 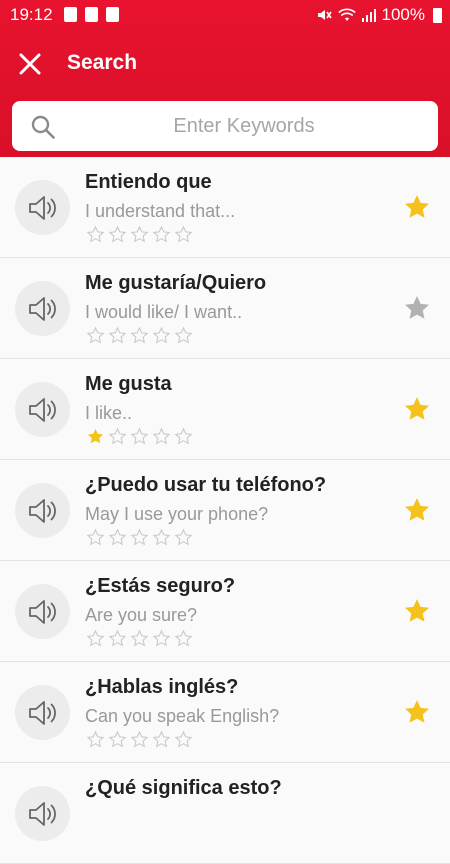 What do you see at coordinates (403, 14) in the screenshot?
I see `battery-level: 100%` at bounding box center [403, 14].